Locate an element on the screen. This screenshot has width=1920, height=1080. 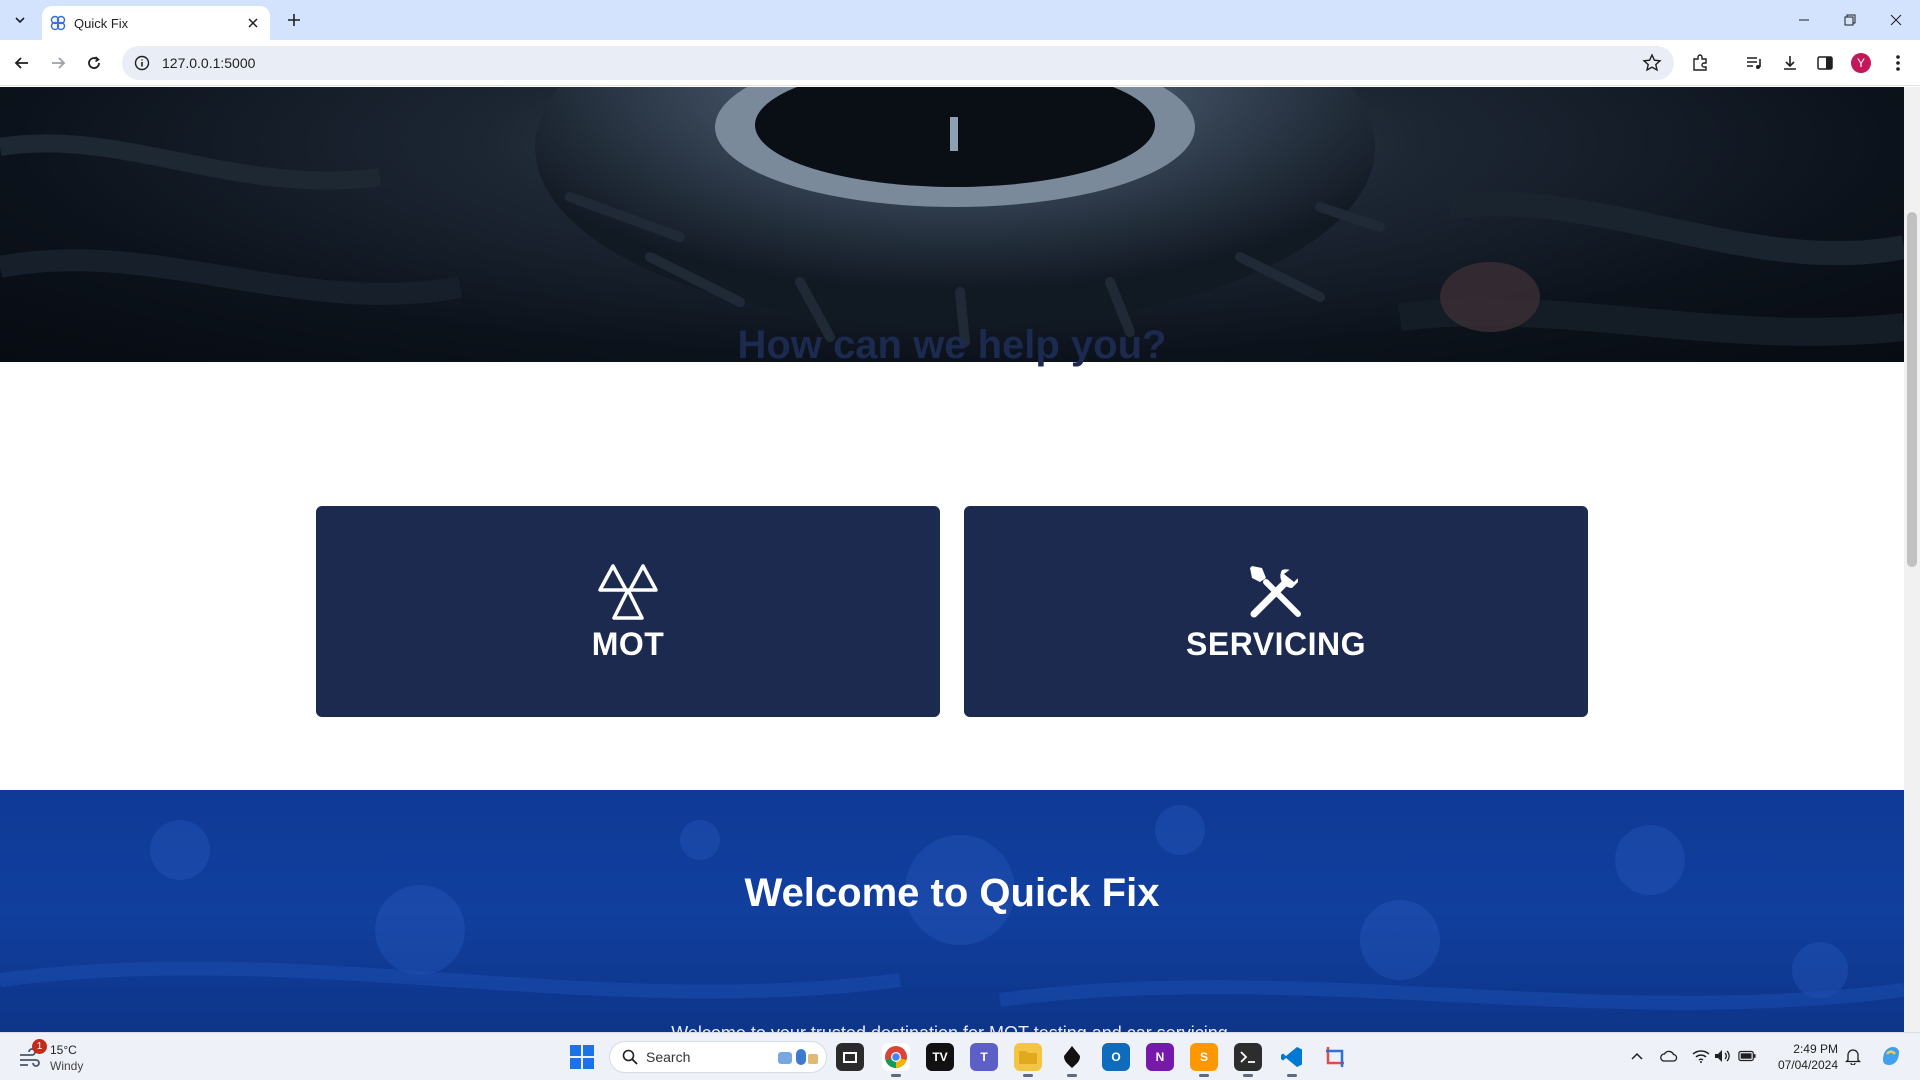
tray-overflow-button is located at coordinates (1637, 1056).